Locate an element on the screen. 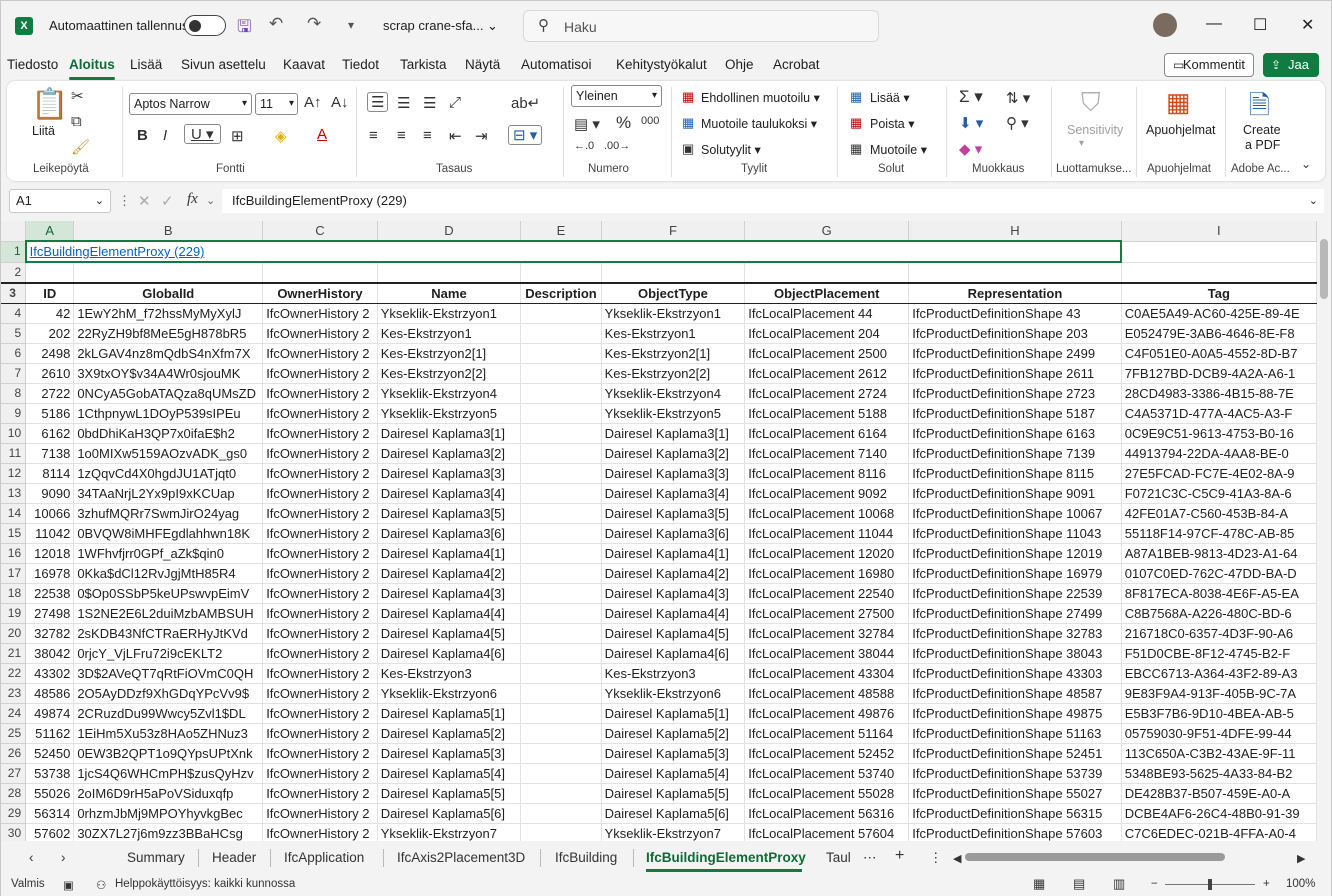 The width and height of the screenshot is (1332, 896). format-as-table-button: Muotoile taulukoksi ▾ is located at coordinates (759, 123).